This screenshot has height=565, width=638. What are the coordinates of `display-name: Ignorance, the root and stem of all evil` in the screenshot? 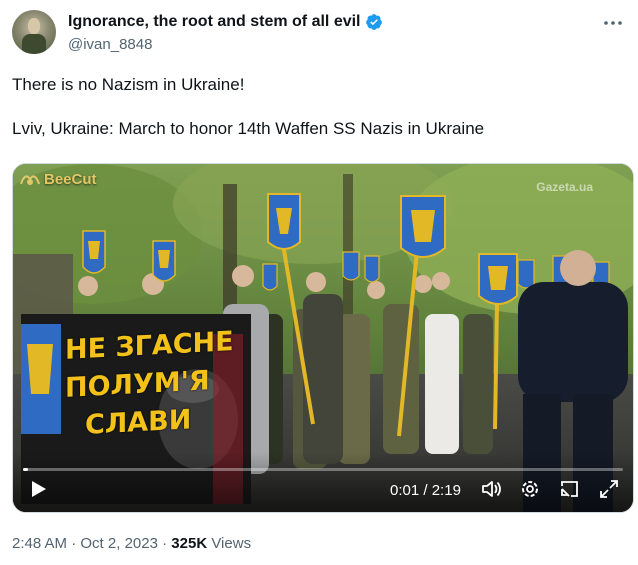 It's located at (214, 22).